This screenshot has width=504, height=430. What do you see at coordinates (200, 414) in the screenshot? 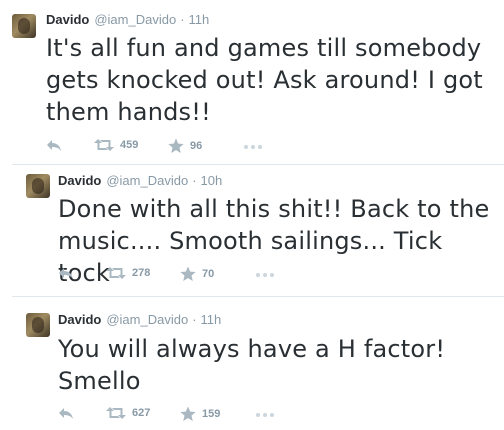
I see `favorite-button: 159` at bounding box center [200, 414].